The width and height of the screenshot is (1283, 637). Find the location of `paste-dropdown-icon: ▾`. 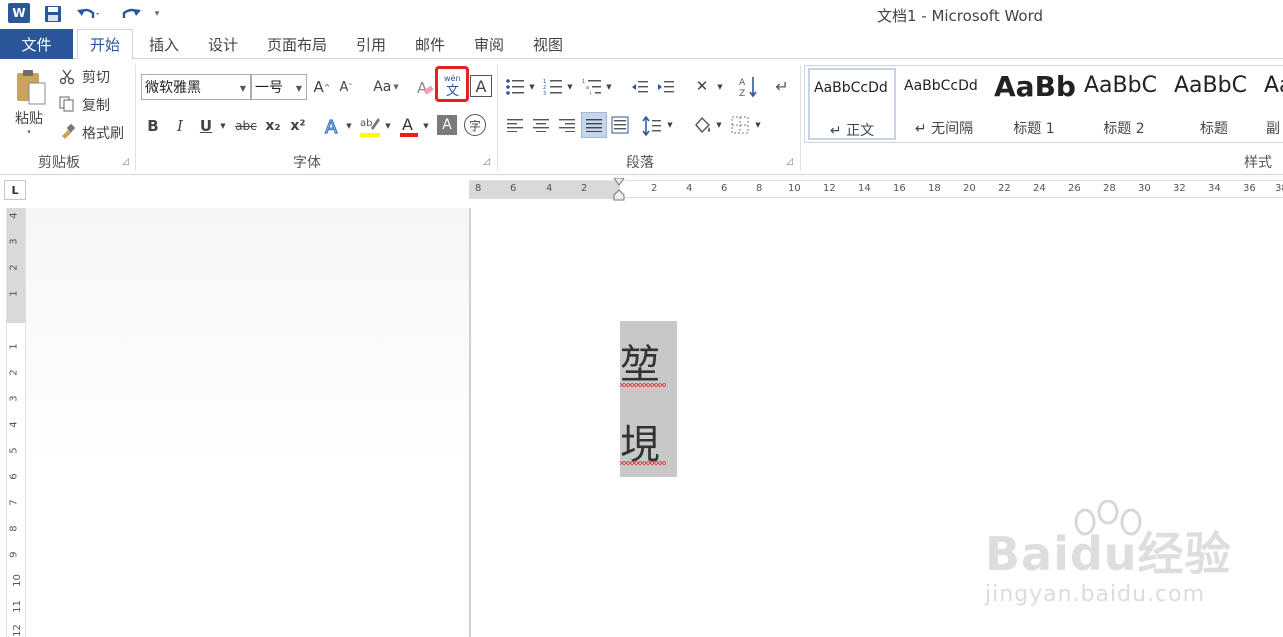

paste-dropdown-icon: ▾ is located at coordinates (29, 132).